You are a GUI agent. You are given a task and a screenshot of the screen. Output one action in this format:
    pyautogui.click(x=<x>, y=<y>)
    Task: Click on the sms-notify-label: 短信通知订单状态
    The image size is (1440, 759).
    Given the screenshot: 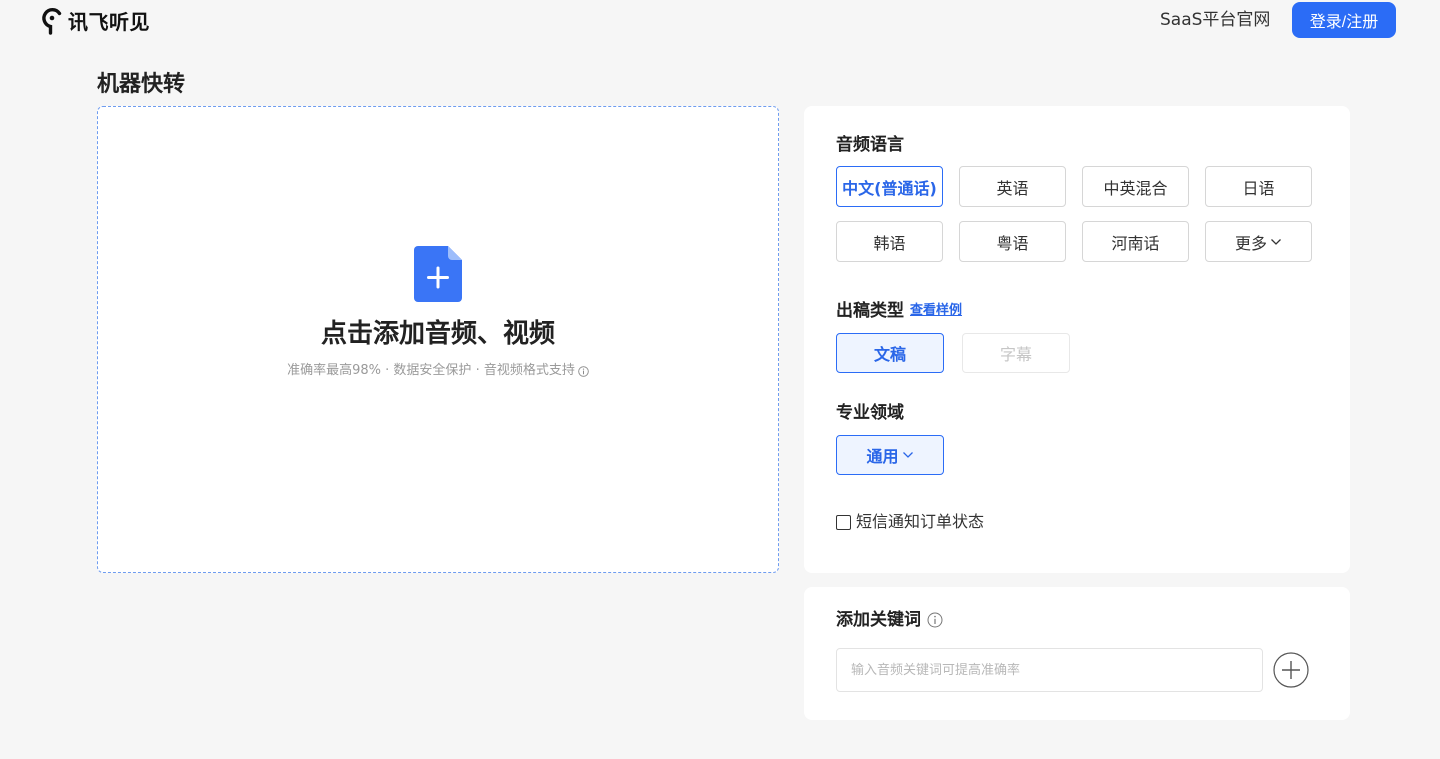 What is the action you would take?
    pyautogui.click(x=920, y=521)
    